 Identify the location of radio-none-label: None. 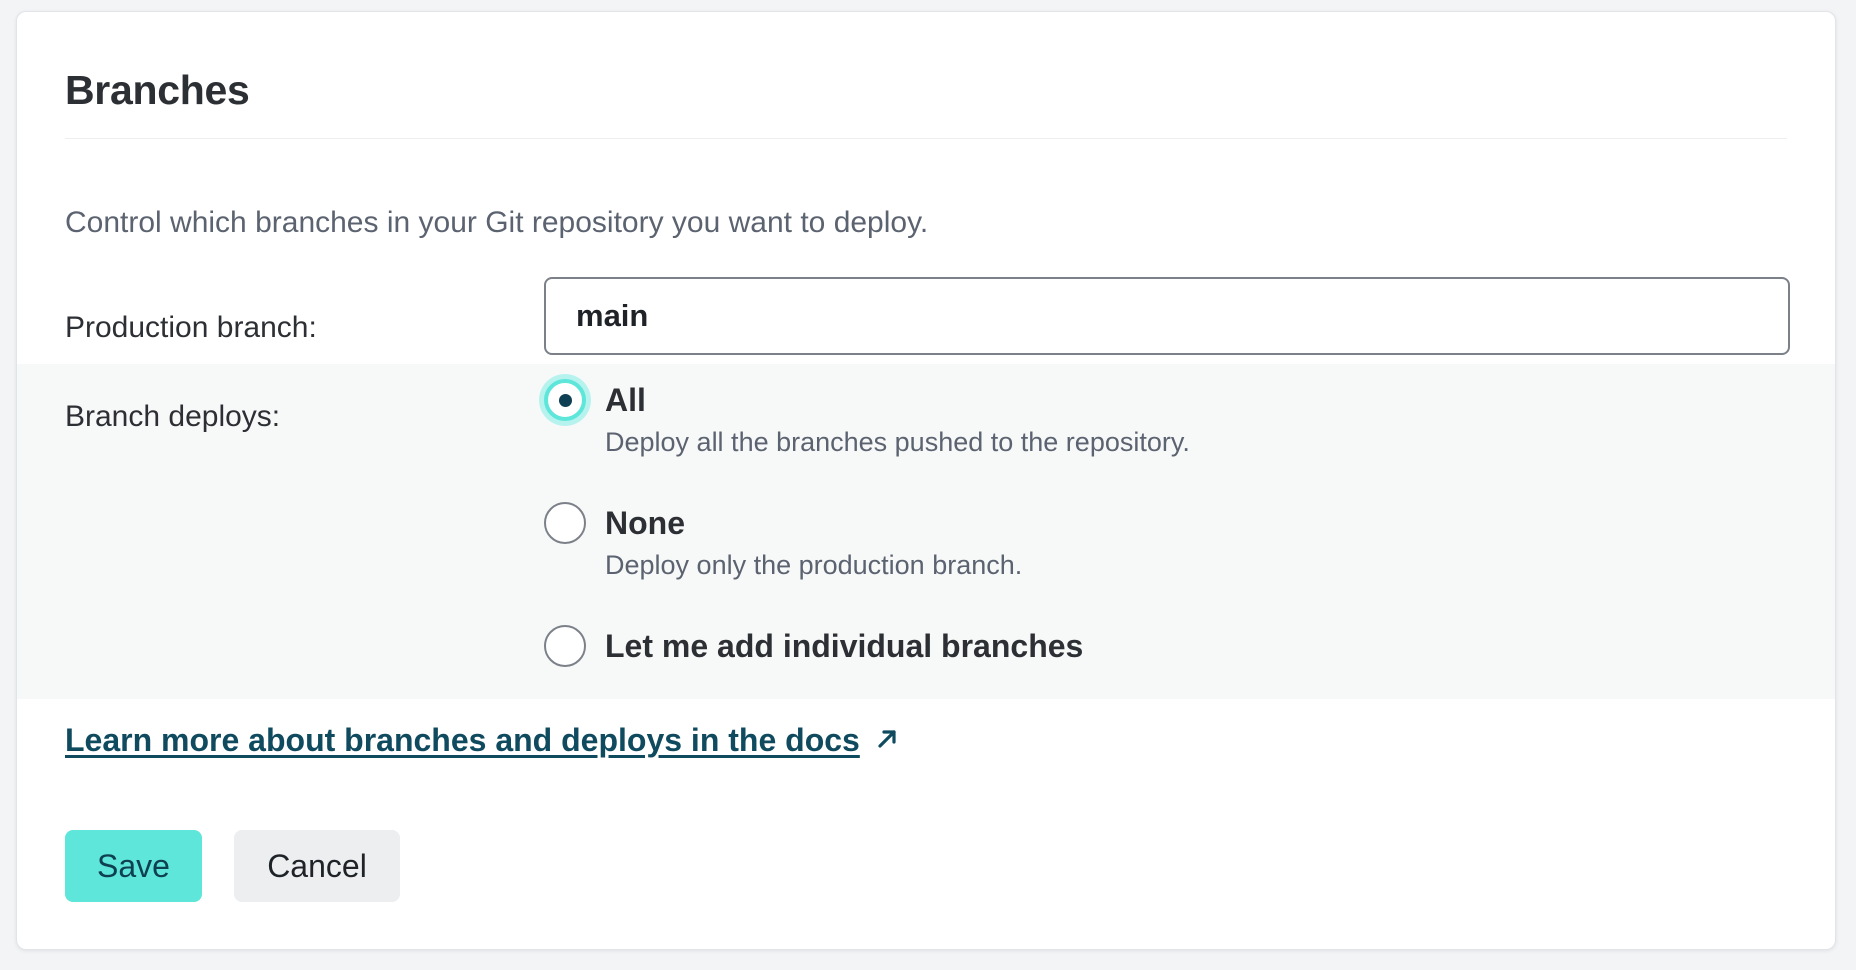
(645, 523).